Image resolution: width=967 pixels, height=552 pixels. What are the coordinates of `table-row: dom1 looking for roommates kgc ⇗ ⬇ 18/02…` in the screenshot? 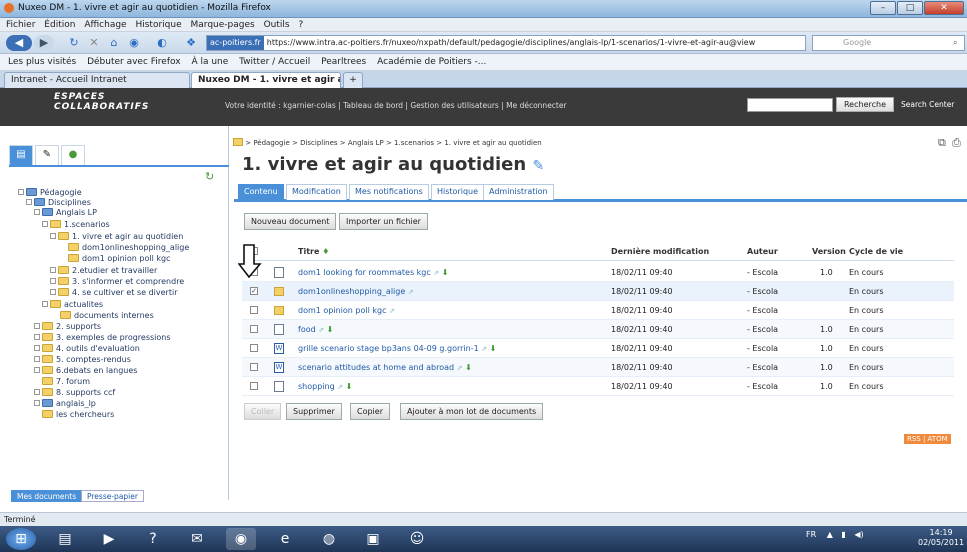 It's located at (598, 272).